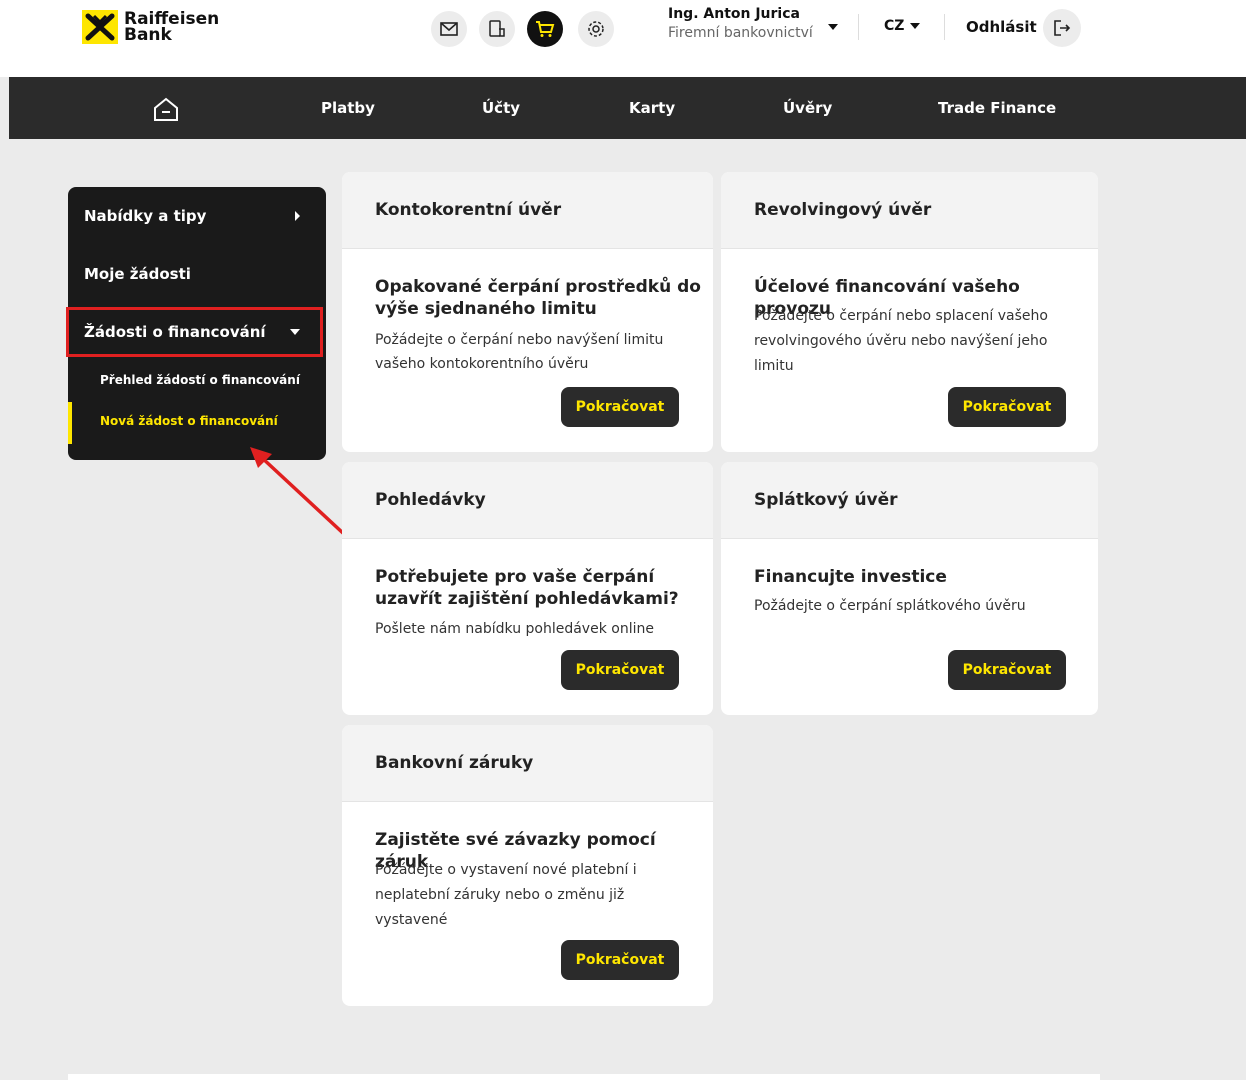  I want to click on footer-panel, so click(584, 1077).